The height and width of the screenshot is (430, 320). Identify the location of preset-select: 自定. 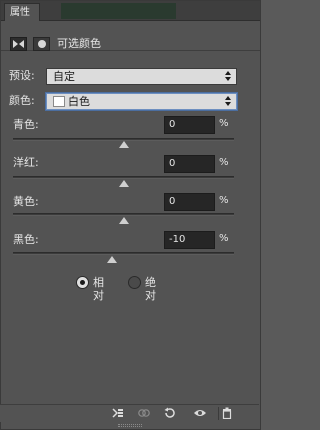
(141, 76).